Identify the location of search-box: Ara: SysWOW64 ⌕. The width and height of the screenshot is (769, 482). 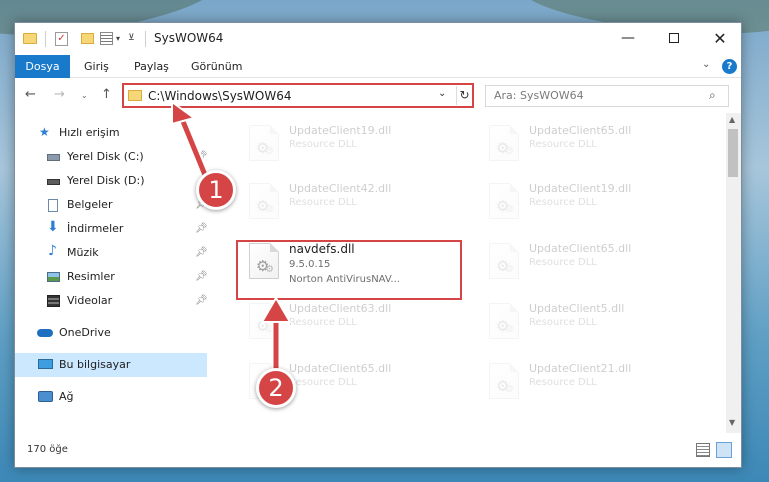
(607, 96).